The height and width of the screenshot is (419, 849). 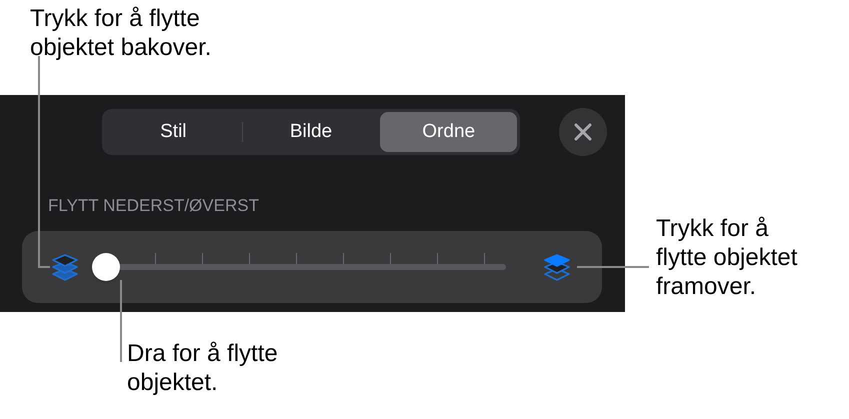 What do you see at coordinates (203, 368) in the screenshot?
I see `callout-text: Dra for å flytte objektet.` at bounding box center [203, 368].